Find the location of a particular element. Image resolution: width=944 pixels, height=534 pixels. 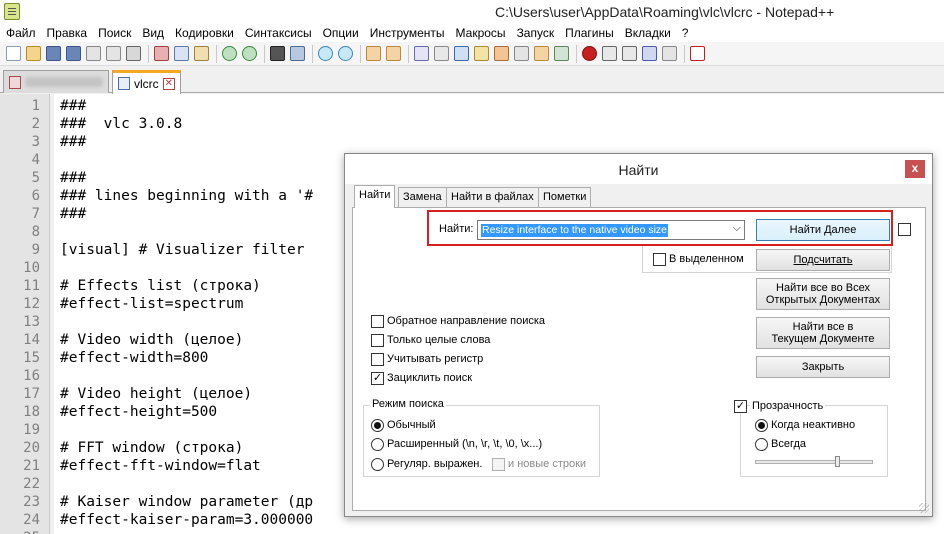

tab-label: vlcrc is located at coordinates (146, 83).